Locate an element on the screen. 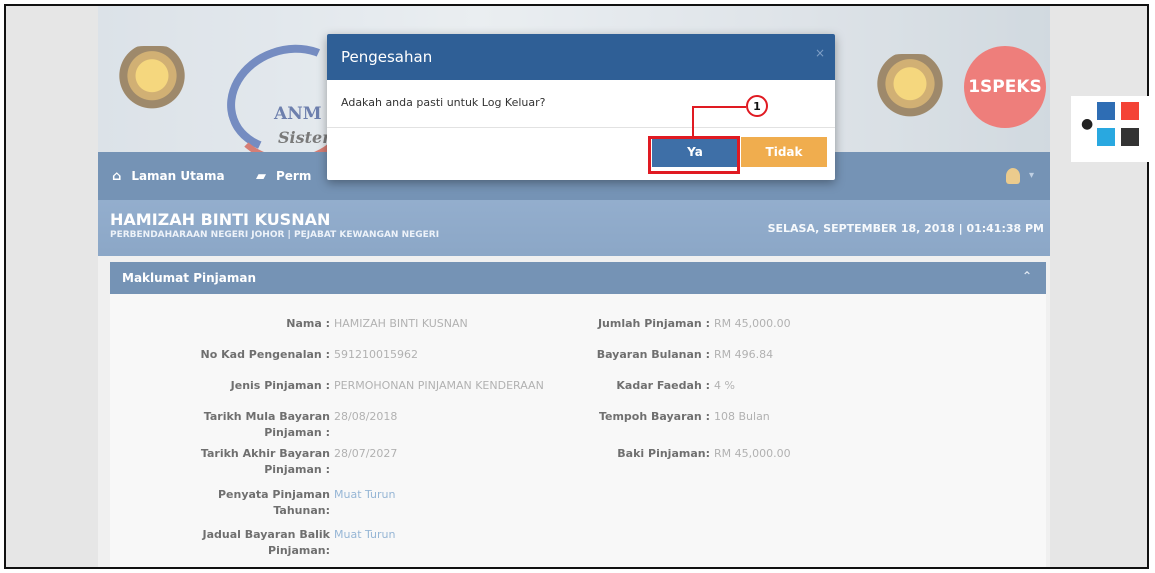 This screenshot has width=1155, height=573. theme-swatch-blue is located at coordinates (1106, 111).